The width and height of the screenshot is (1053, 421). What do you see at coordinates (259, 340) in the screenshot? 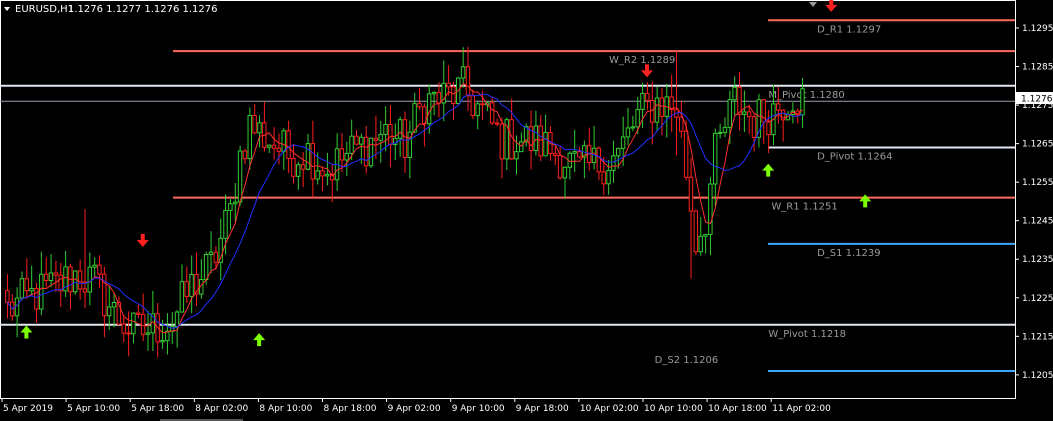
I see `buy-arrow-icon` at bounding box center [259, 340].